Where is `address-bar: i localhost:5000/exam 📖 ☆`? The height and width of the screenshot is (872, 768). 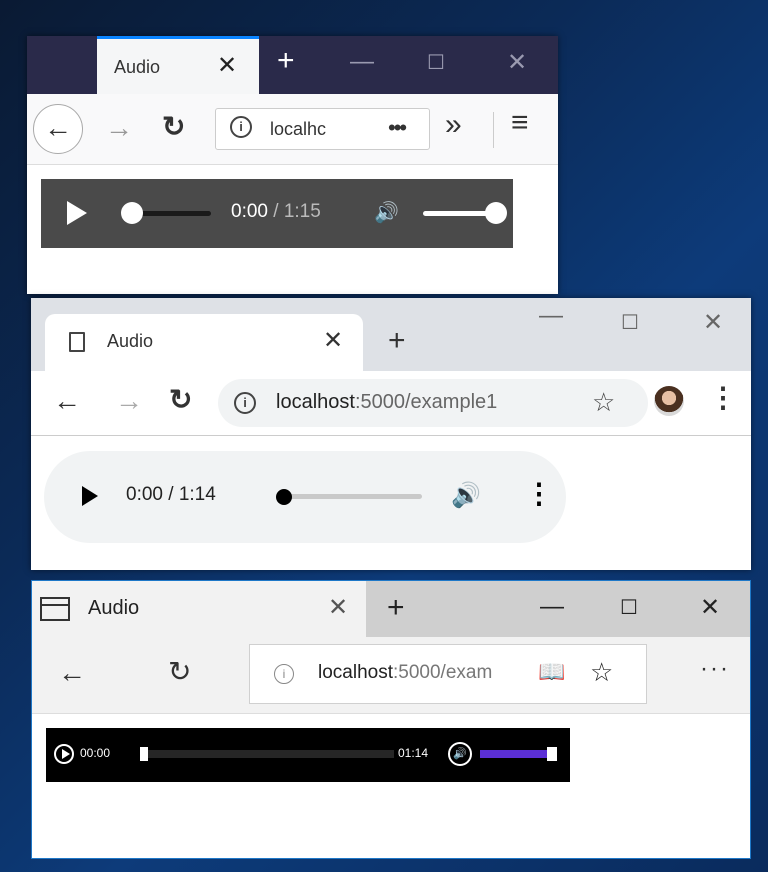 address-bar: i localhost:5000/exam 📖 ☆ is located at coordinates (448, 674).